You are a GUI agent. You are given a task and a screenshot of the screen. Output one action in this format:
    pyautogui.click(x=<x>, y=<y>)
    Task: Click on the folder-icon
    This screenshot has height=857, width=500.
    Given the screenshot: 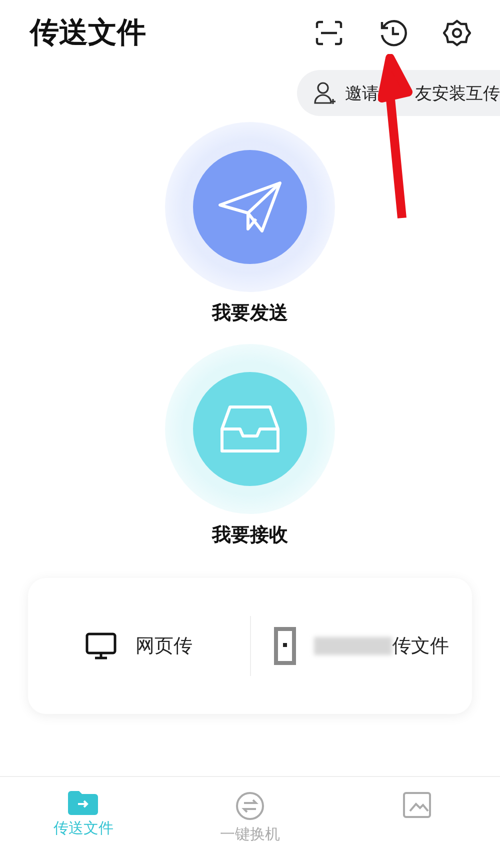 What is the action you would take?
    pyautogui.click(x=83, y=803)
    